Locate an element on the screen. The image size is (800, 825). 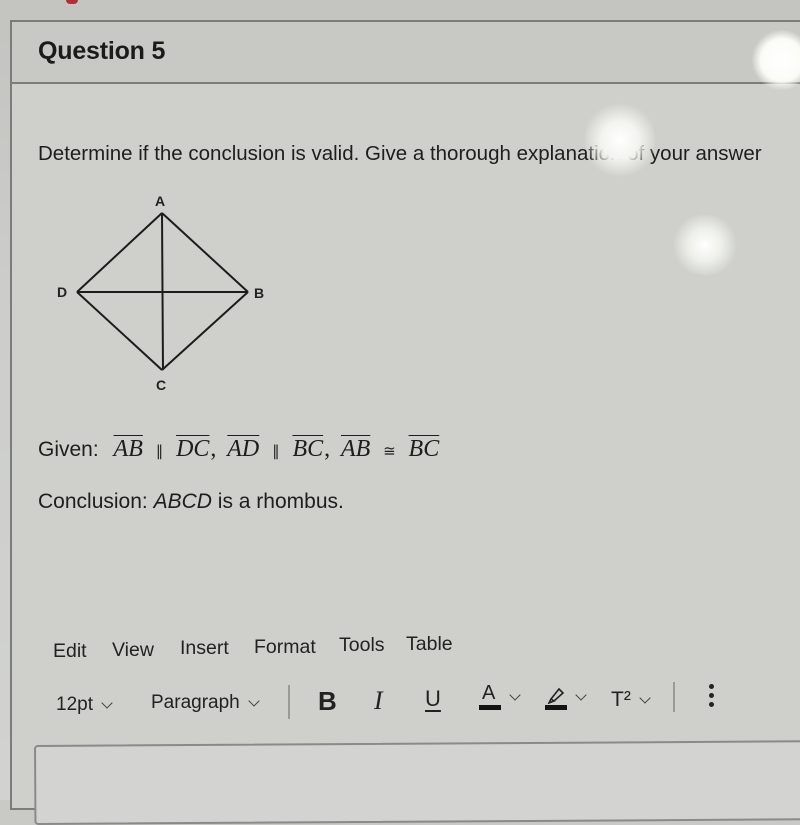
bold-button: B is located at coordinates (327, 701).